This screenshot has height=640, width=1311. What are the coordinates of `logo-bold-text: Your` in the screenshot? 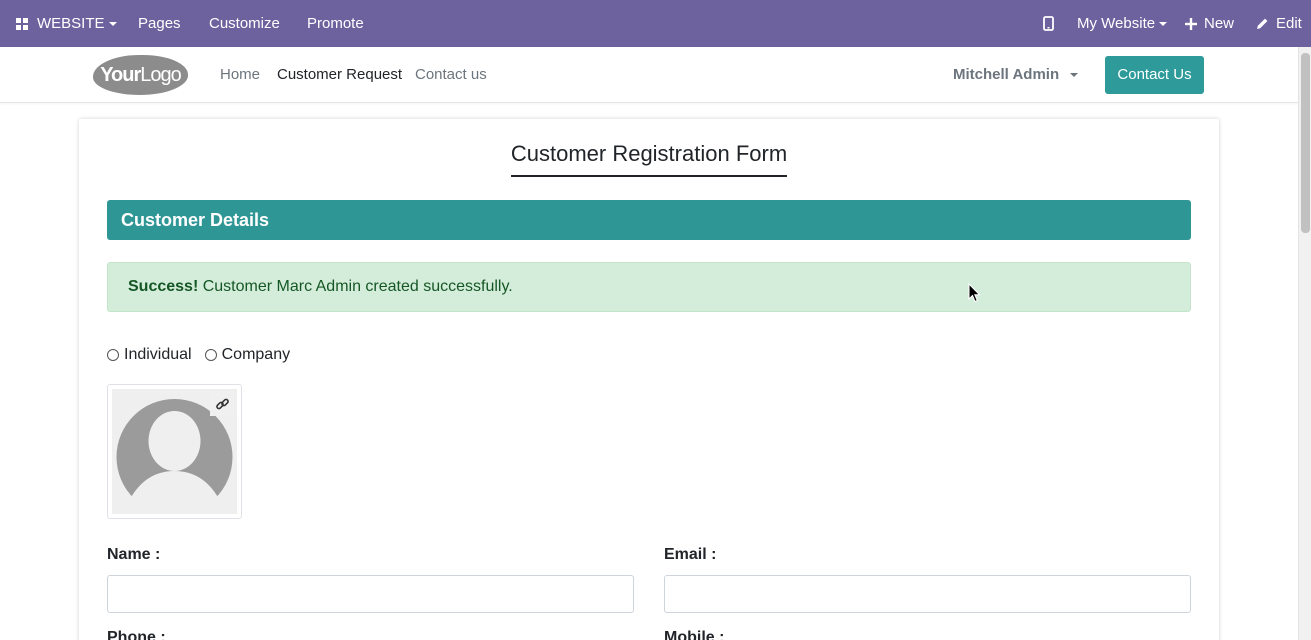 It's located at (120, 75).